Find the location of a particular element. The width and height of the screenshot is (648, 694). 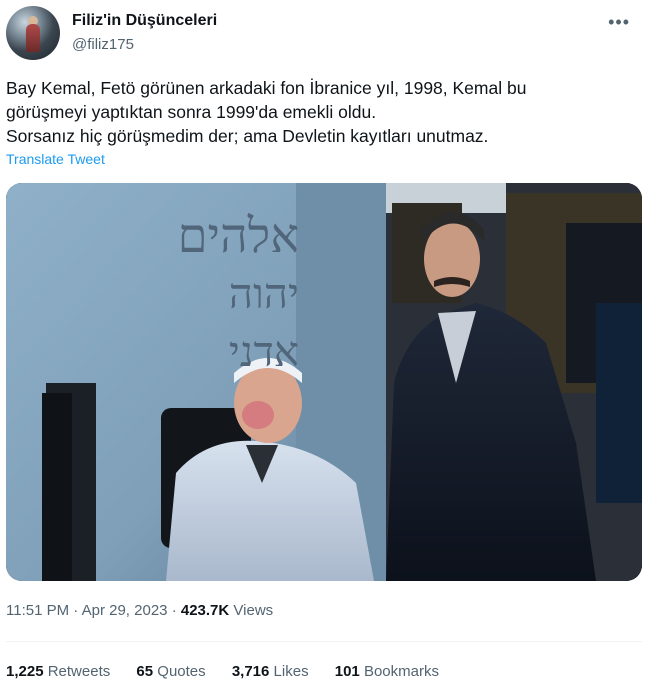

bookmarks-stat: 101 Bookmarks is located at coordinates (387, 671).